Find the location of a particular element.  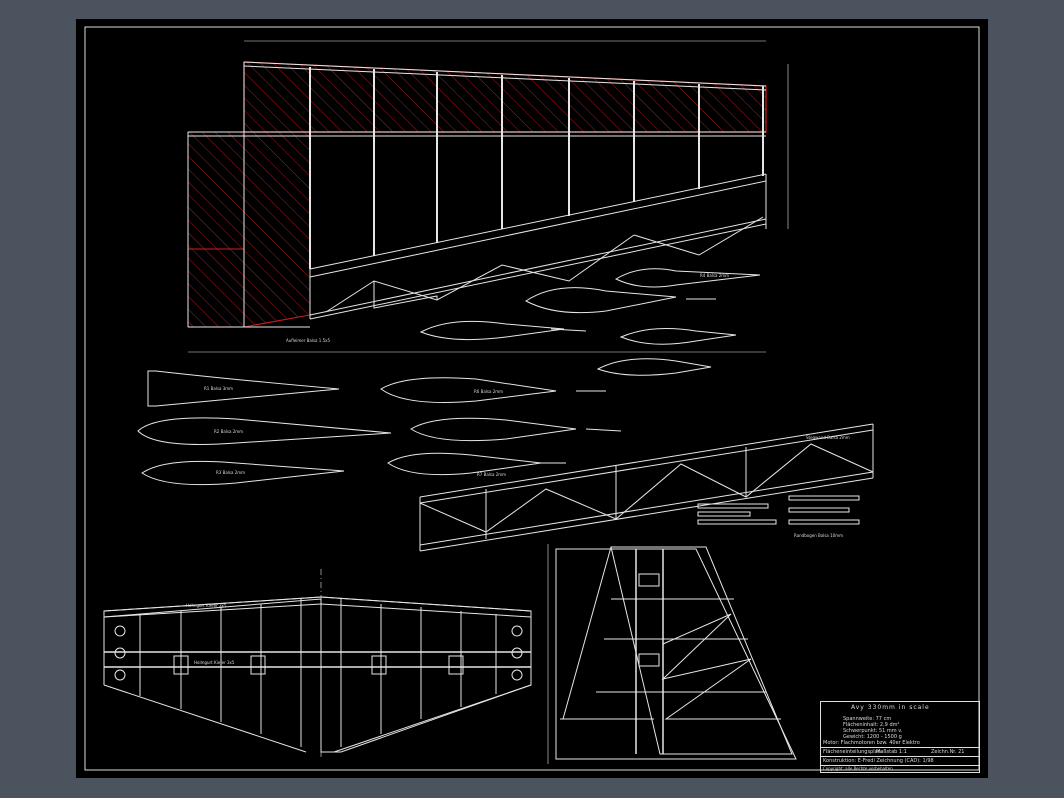

label-rib-c: R2 Balsa 2mm is located at coordinates (228, 431).